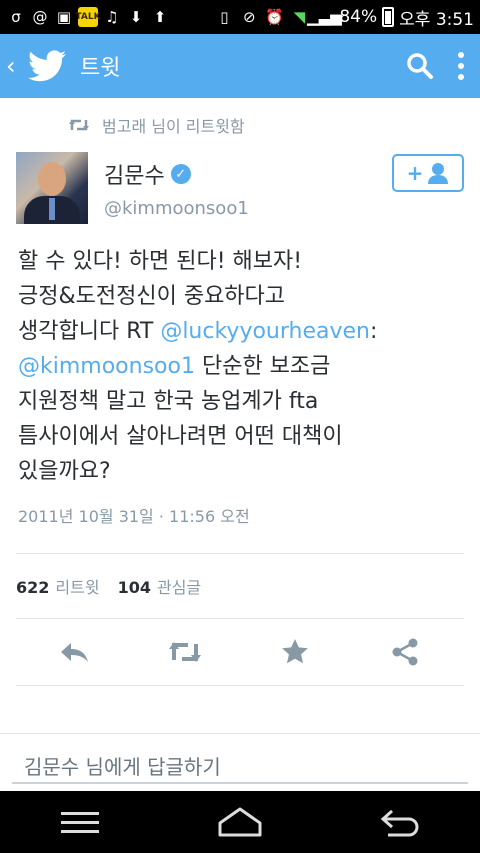  Describe the element at coordinates (47, 66) in the screenshot. I see `twitter-bird-icon` at that location.